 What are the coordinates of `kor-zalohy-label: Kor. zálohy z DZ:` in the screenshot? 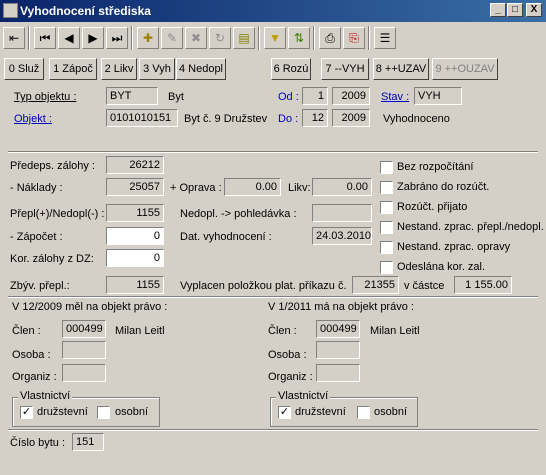 It's located at (52, 259).